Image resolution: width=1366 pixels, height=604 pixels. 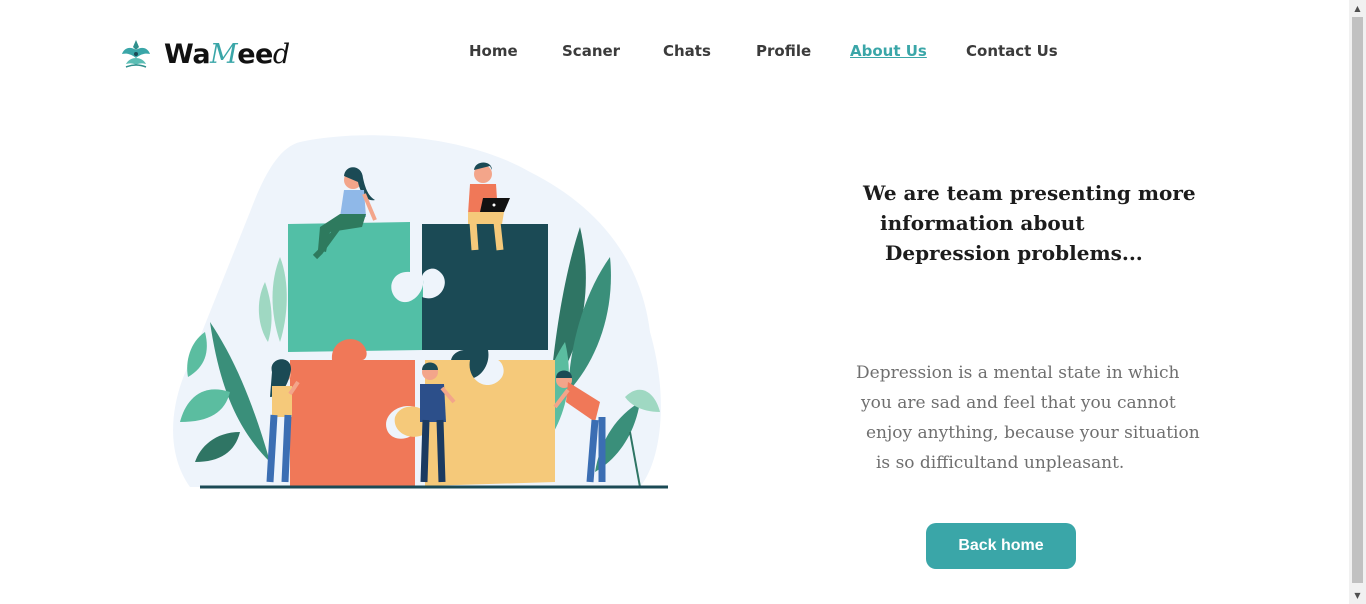 I want to click on scroll-down-arrow-icon: ▼, so click(x=1357, y=595).